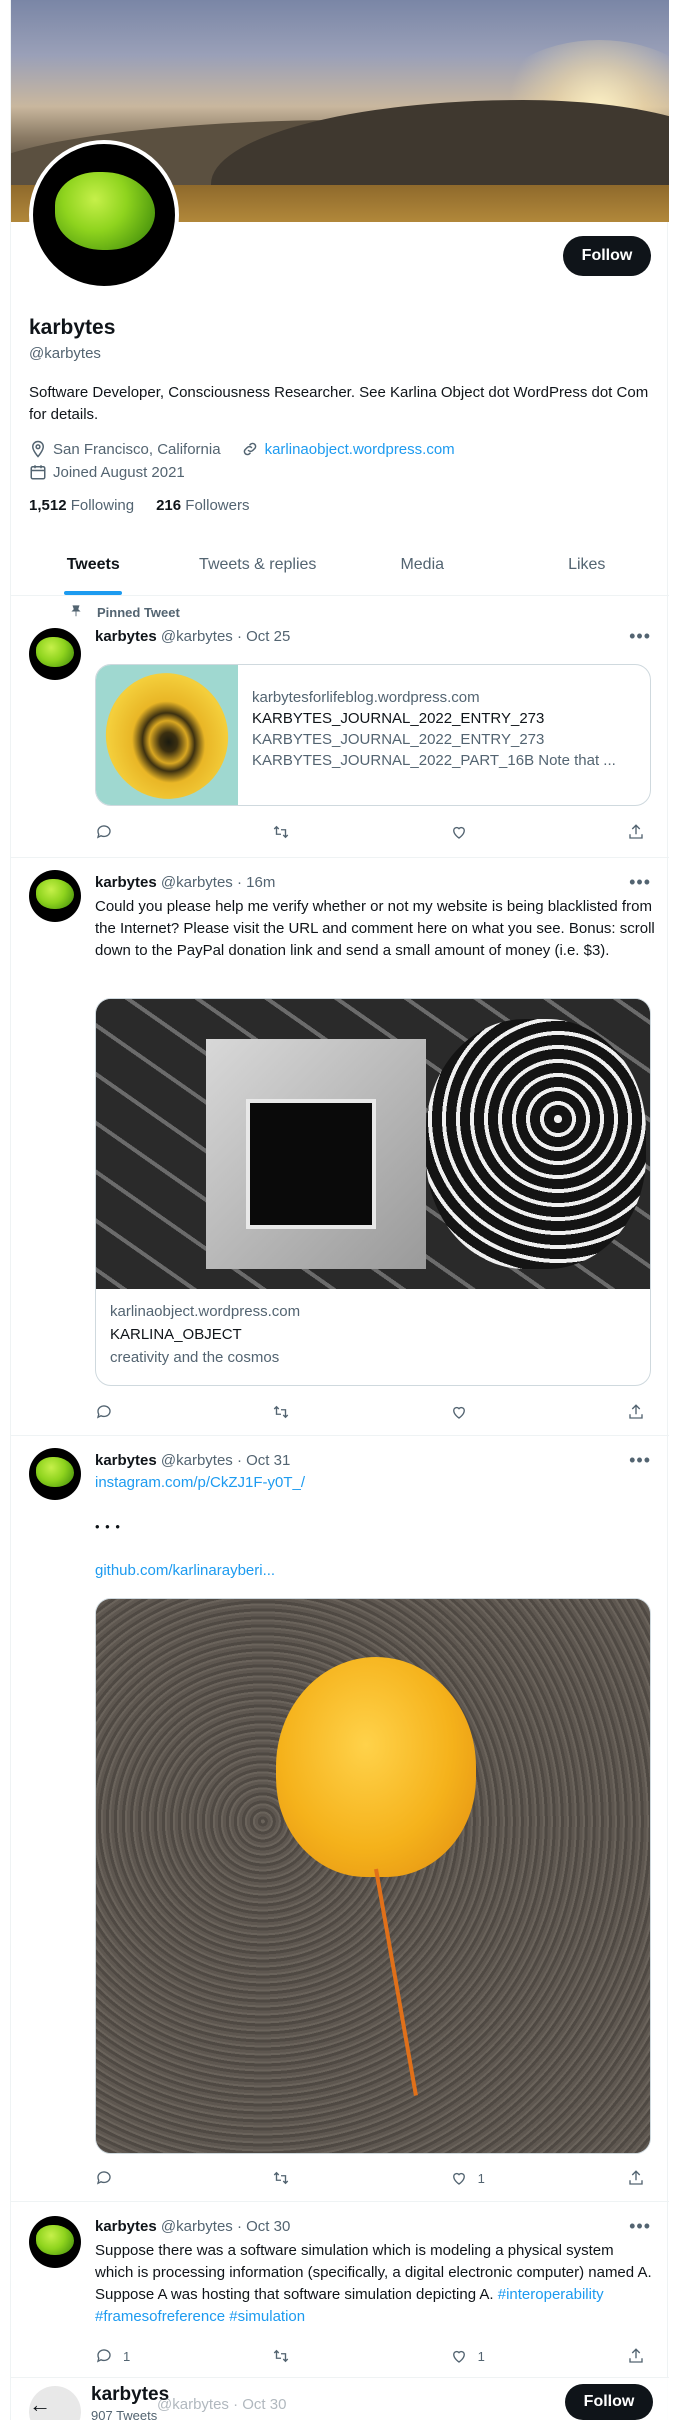 The width and height of the screenshot is (677, 2420). What do you see at coordinates (72, 327) in the screenshot?
I see `profile-name: karbytes` at bounding box center [72, 327].